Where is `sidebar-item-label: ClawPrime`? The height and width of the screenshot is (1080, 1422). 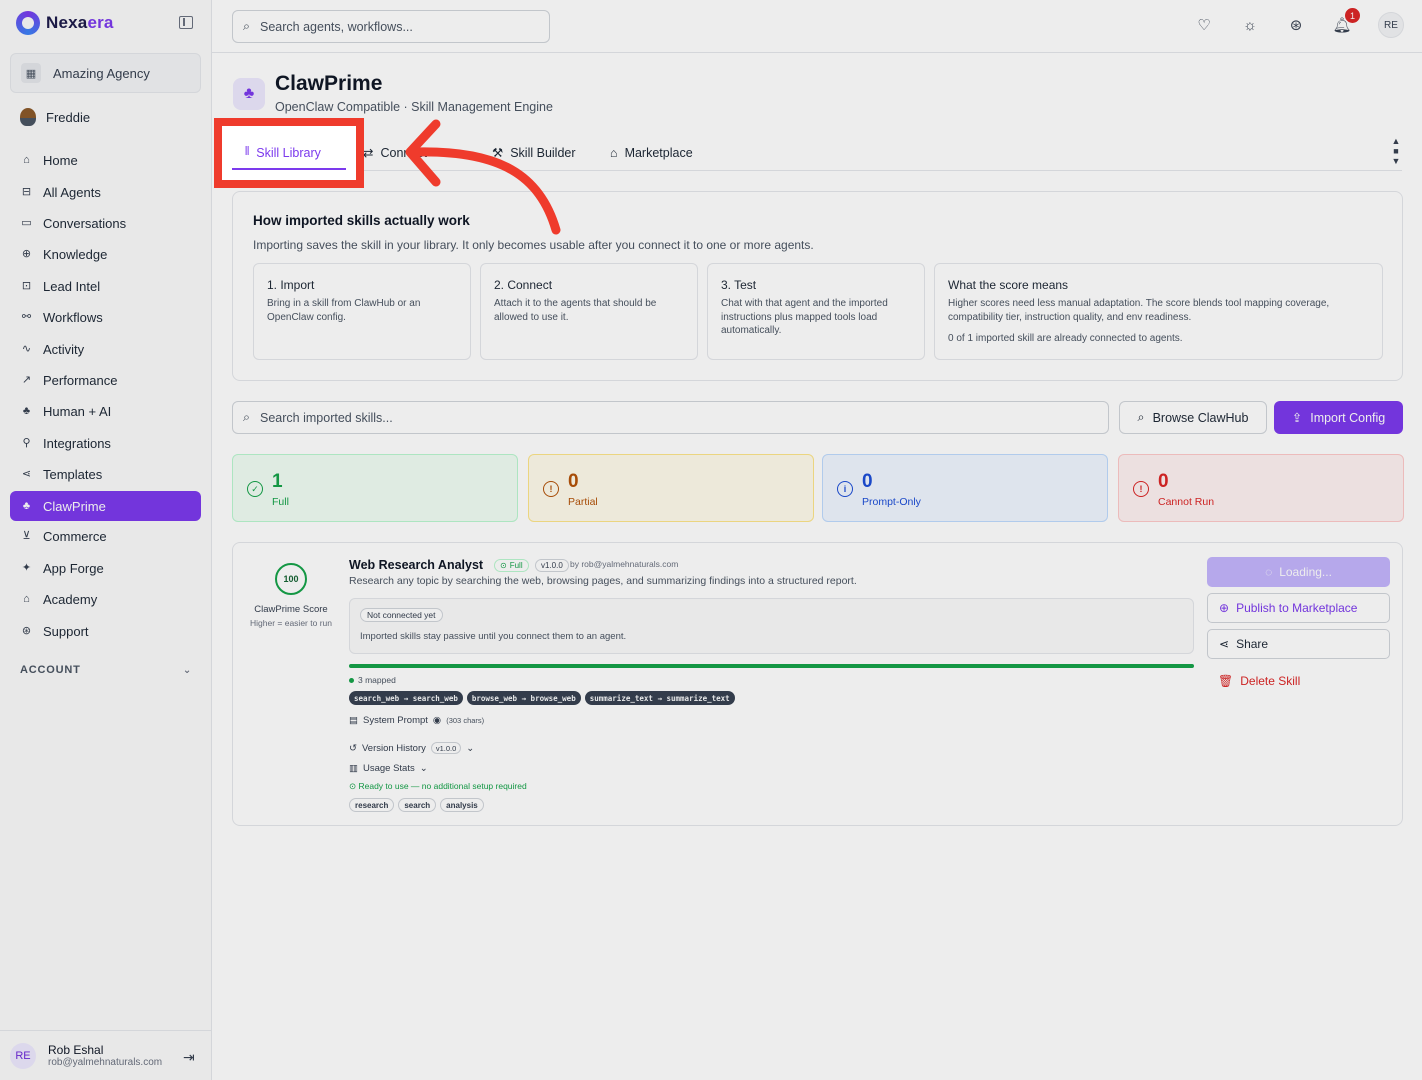
sidebar-item-label: ClawPrime is located at coordinates (74, 506).